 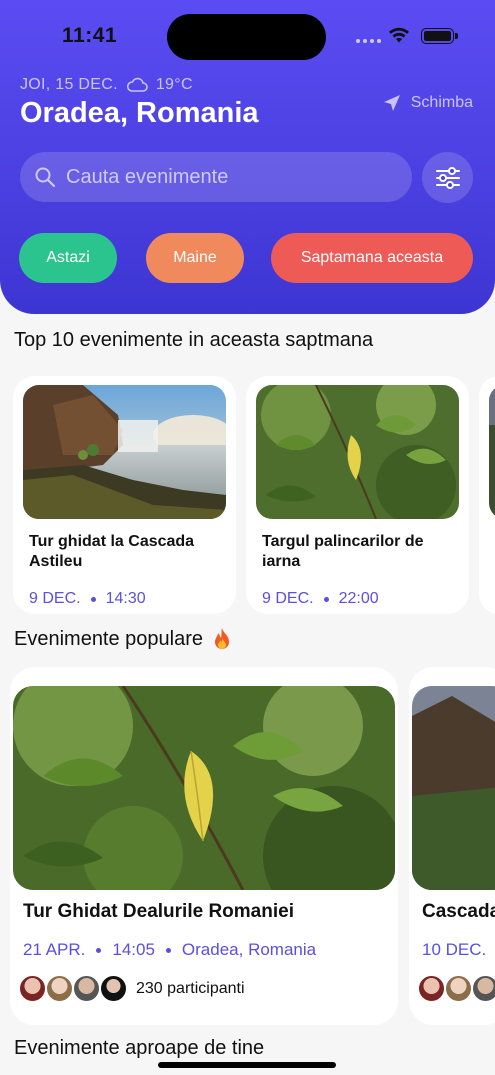 I want to click on popular-event-card-partial: Cascada 10 DEC., so click(x=452, y=846).